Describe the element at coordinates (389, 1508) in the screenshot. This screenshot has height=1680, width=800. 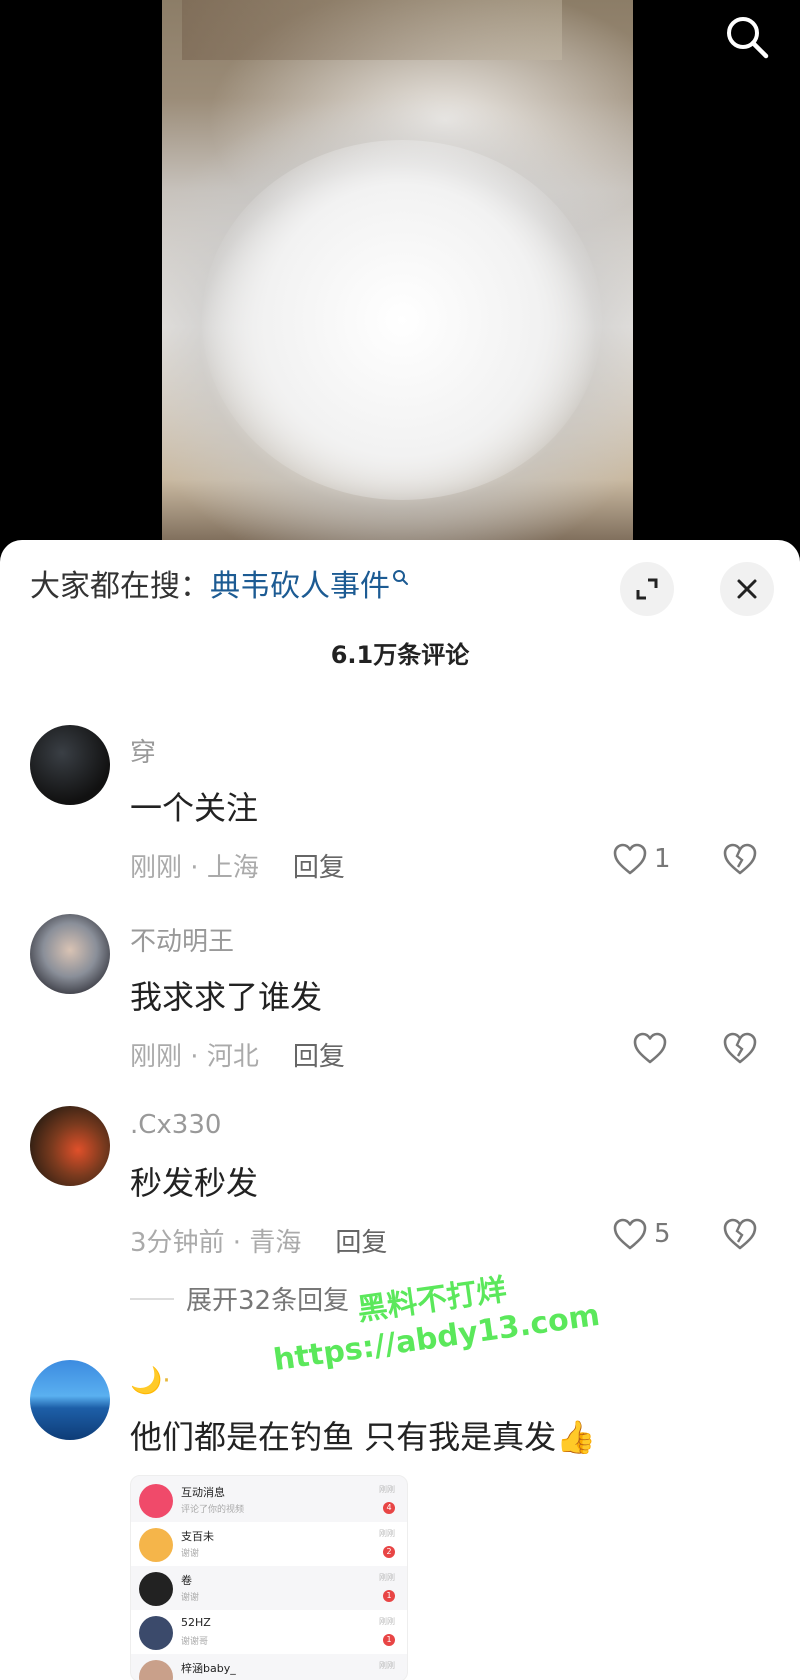
I see `embed-badge: 4` at that location.